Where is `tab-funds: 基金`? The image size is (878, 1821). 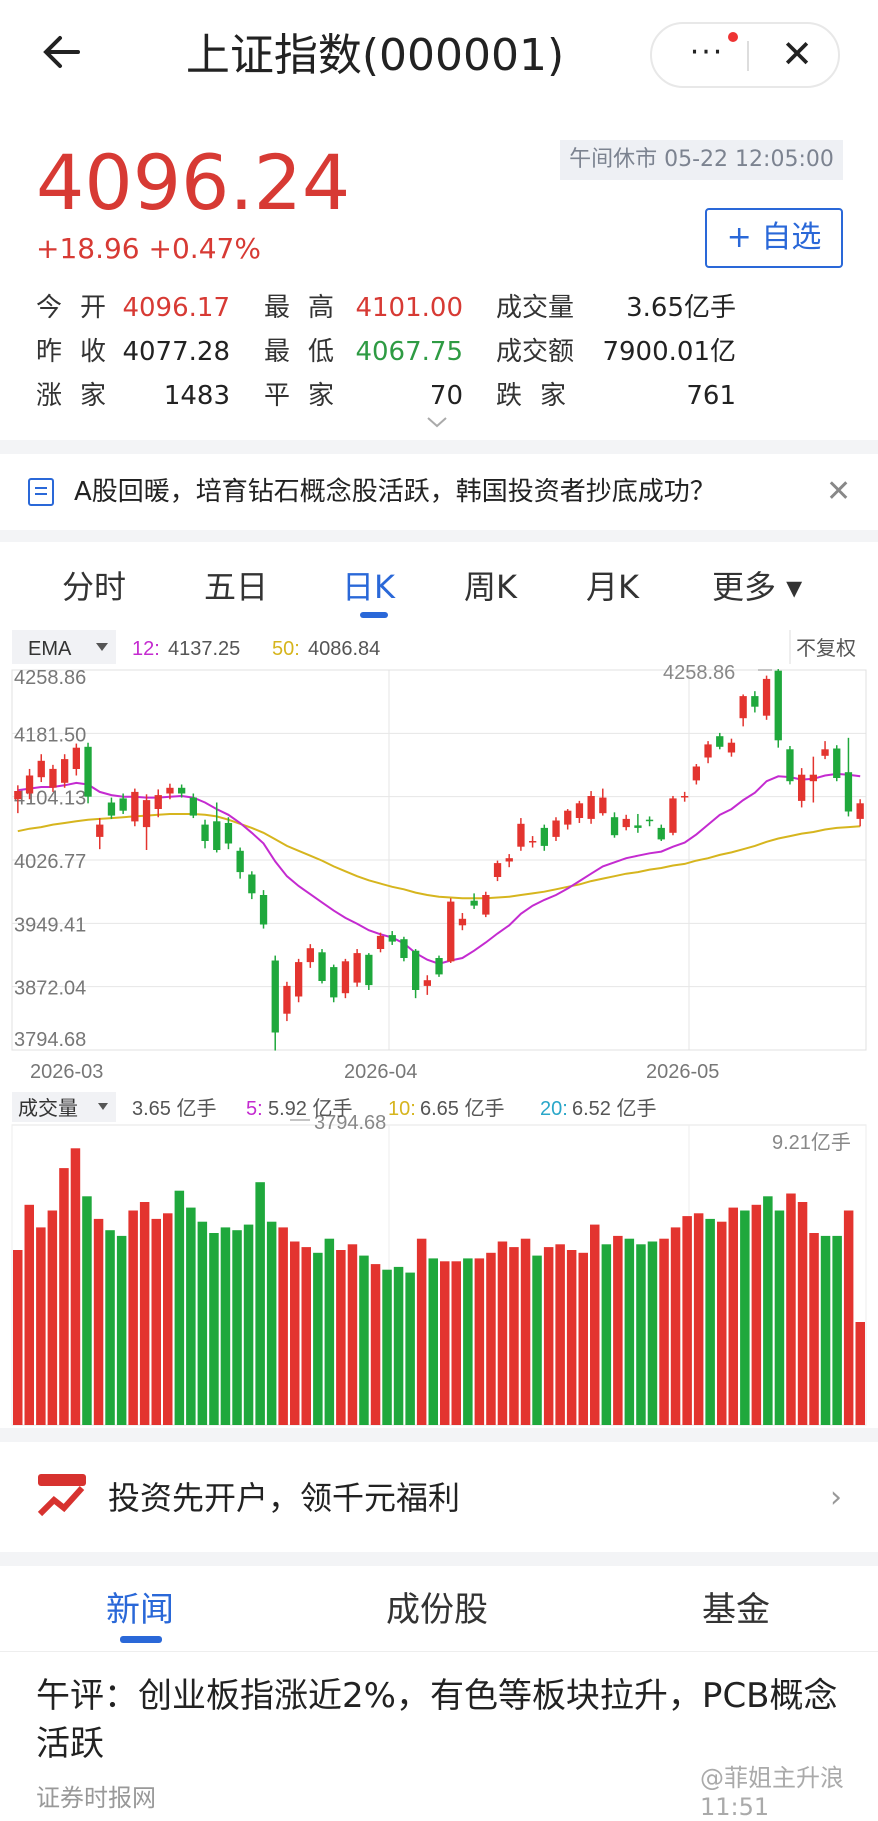 tab-funds: 基金 is located at coordinates (736, 1610).